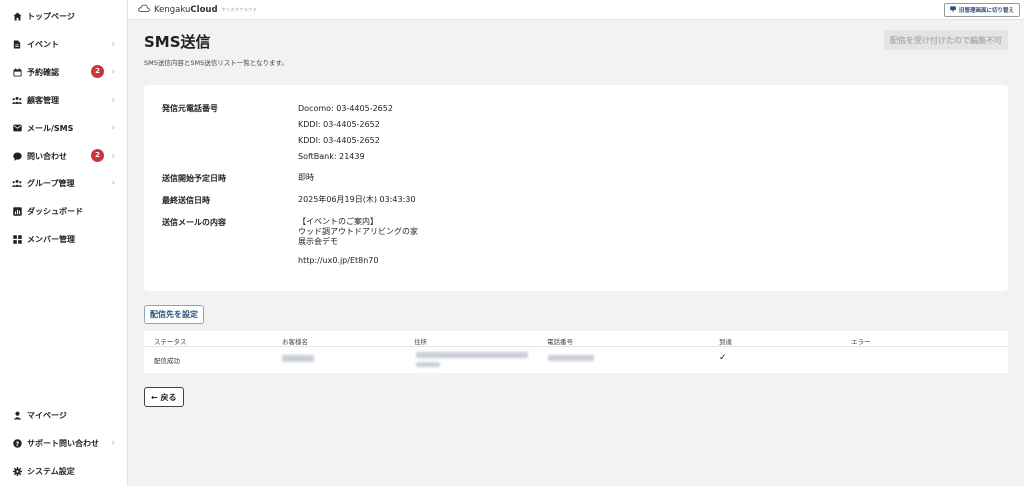  I want to click on sidebar-item-label: トップページ, so click(51, 16).